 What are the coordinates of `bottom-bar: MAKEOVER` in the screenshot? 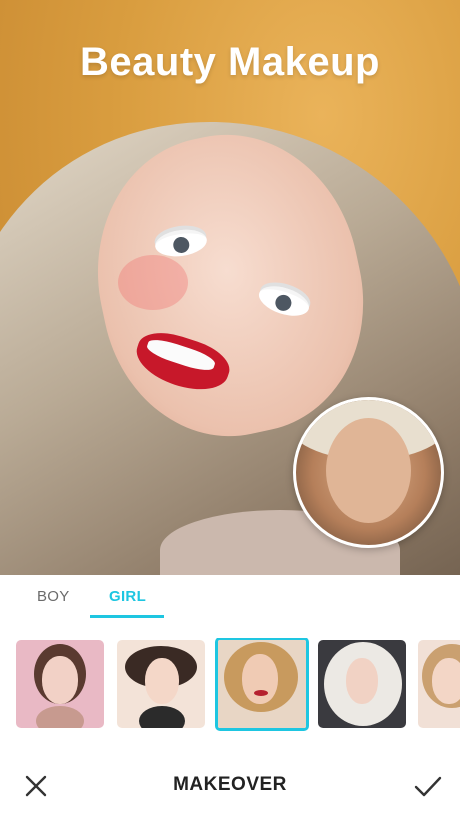 It's located at (230, 785).